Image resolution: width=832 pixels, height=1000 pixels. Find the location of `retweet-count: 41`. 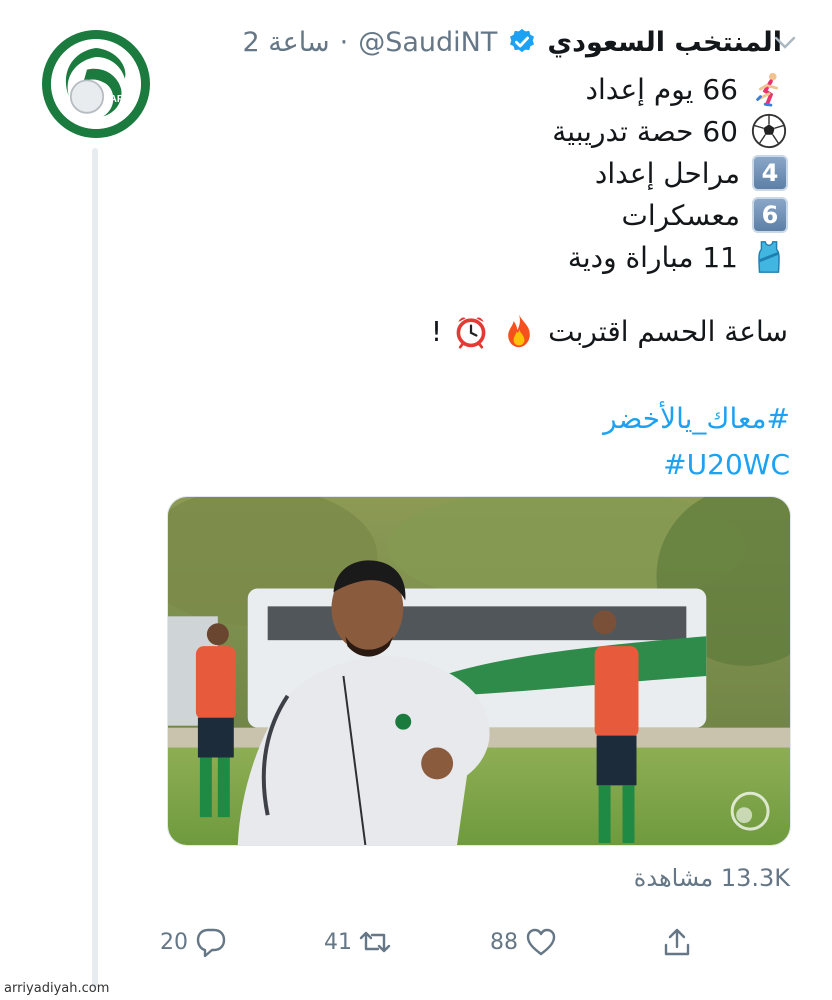

retweet-count: 41 is located at coordinates (338, 942).